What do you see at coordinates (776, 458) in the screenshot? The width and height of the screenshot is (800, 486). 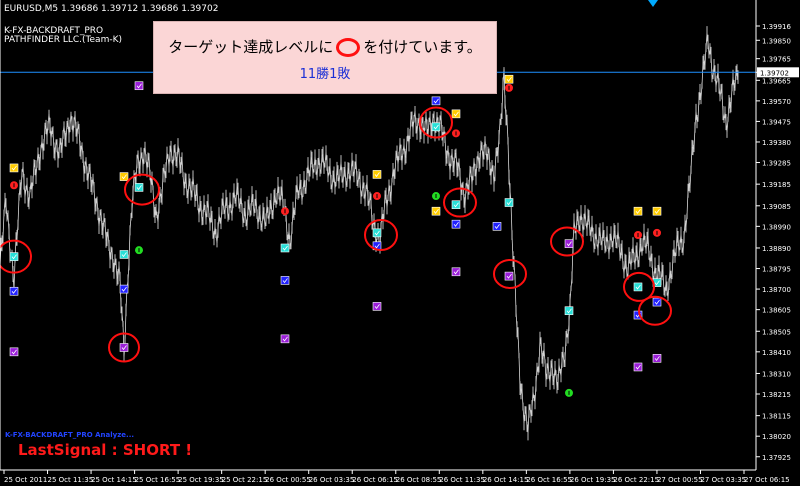 I see `y-tick-label: 1.37925` at bounding box center [776, 458].